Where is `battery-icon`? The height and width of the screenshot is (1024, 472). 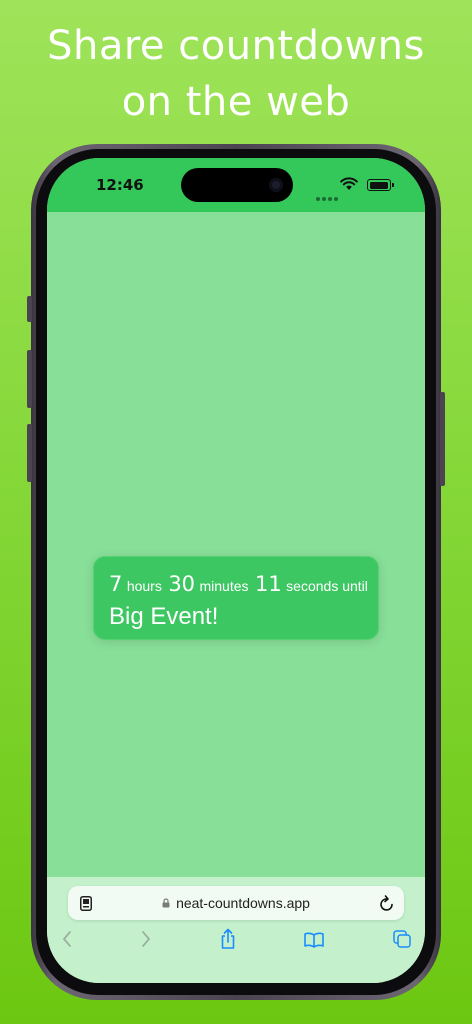
battery-icon is located at coordinates (380, 185).